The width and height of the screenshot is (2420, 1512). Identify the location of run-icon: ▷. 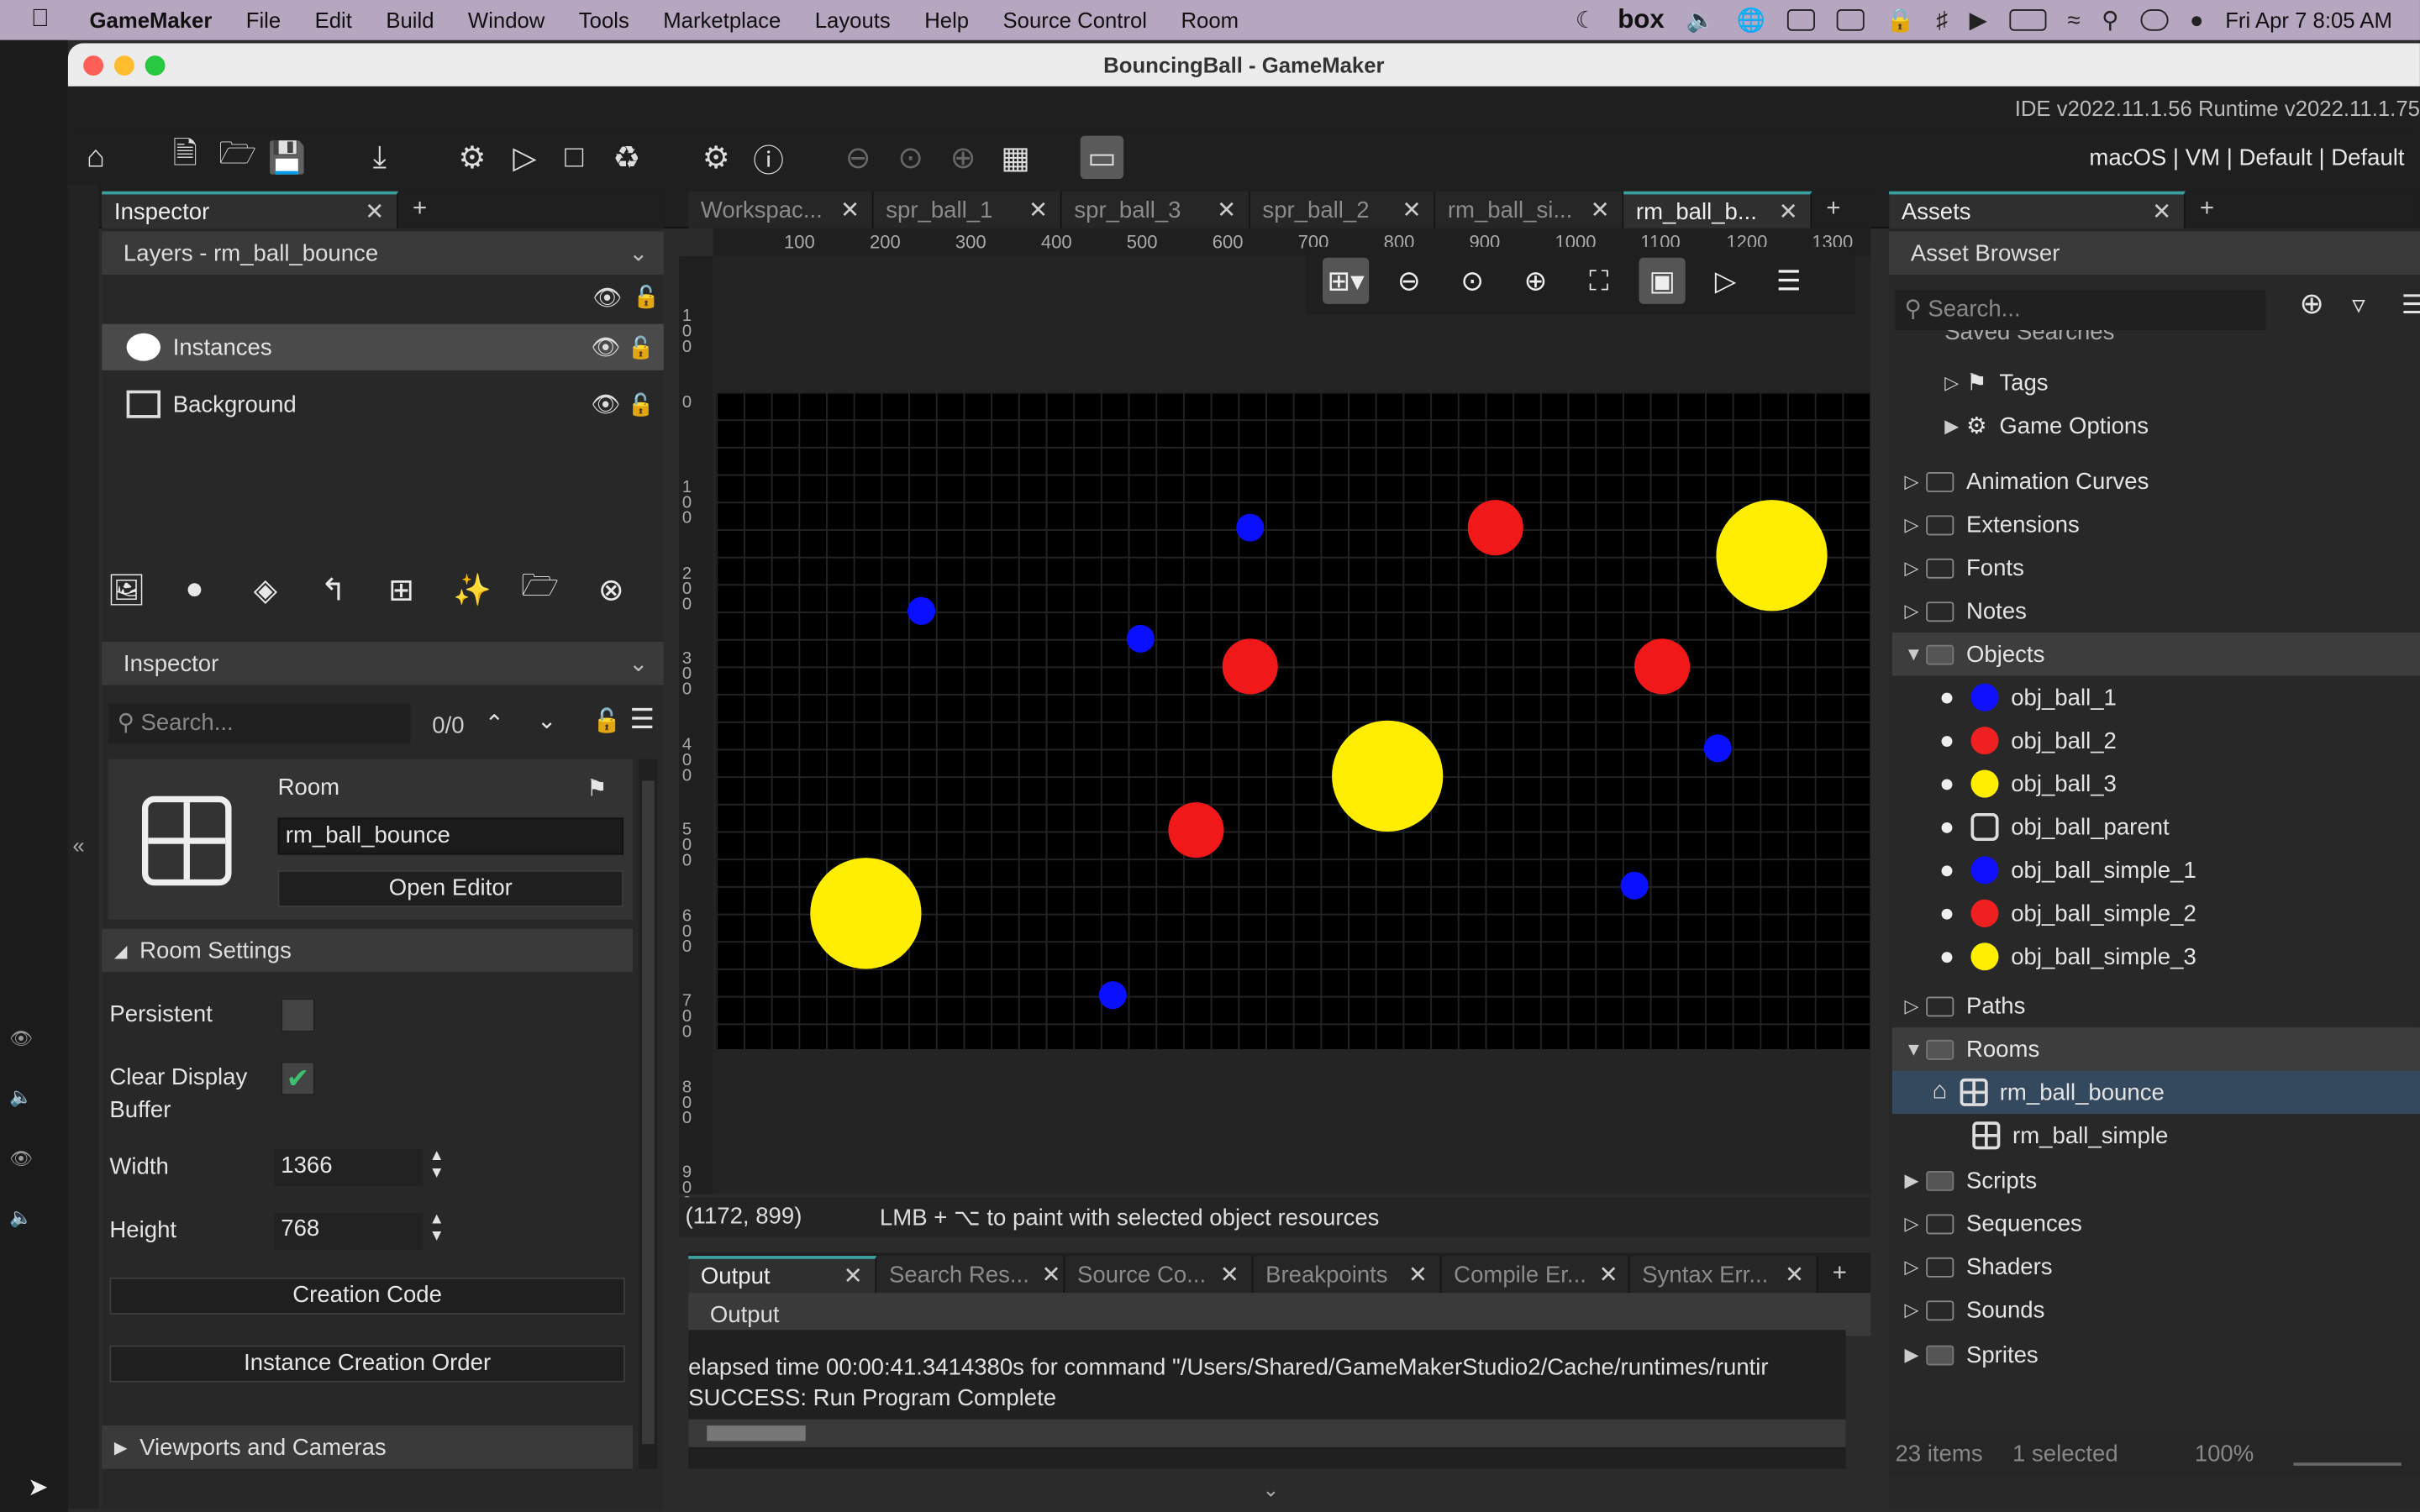
(524, 157).